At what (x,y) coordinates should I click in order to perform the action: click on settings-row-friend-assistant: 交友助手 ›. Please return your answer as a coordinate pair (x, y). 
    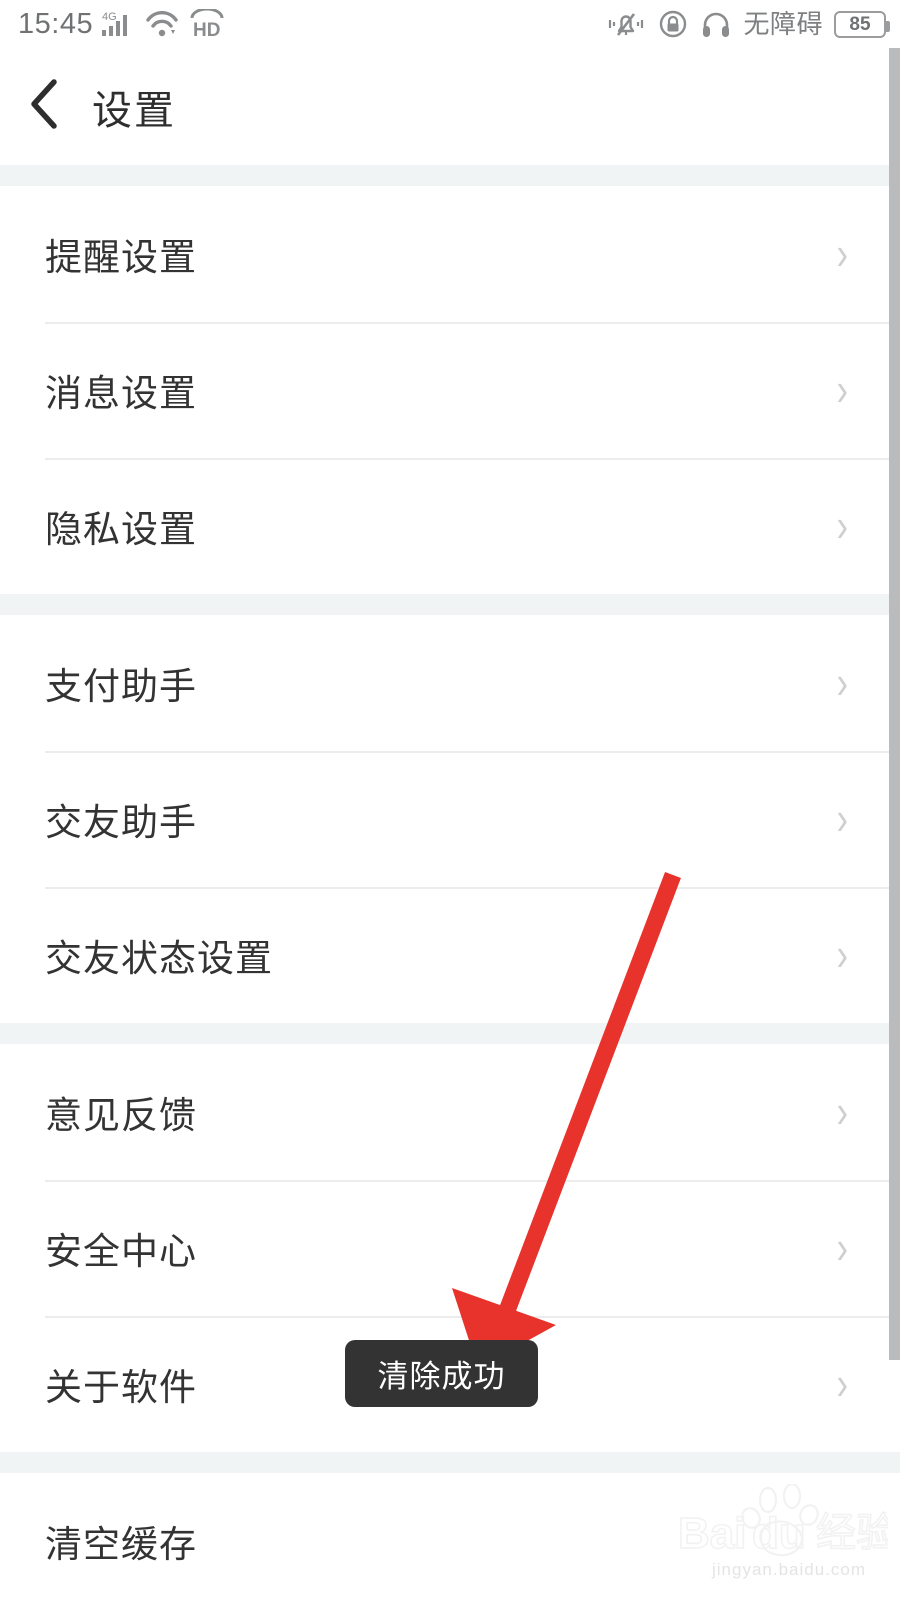
    Looking at the image, I should click on (450, 819).